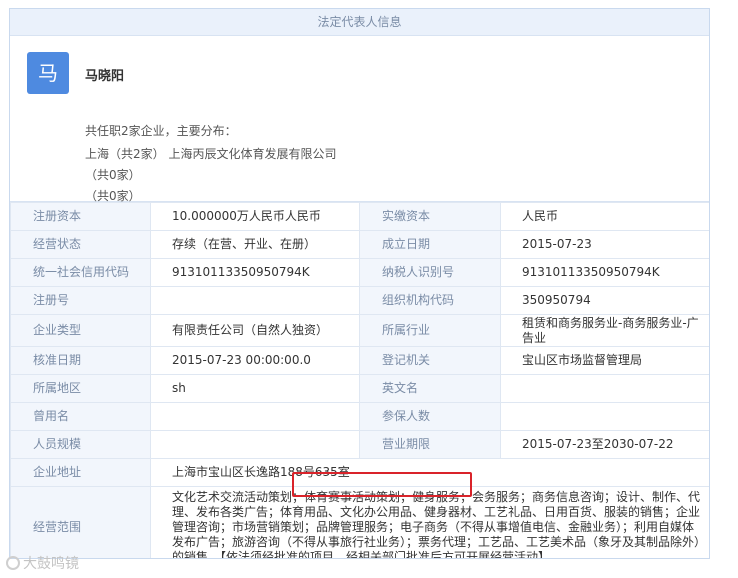  Describe the element at coordinates (80, 216) in the screenshot. I see `field-label: 注册资本` at that location.